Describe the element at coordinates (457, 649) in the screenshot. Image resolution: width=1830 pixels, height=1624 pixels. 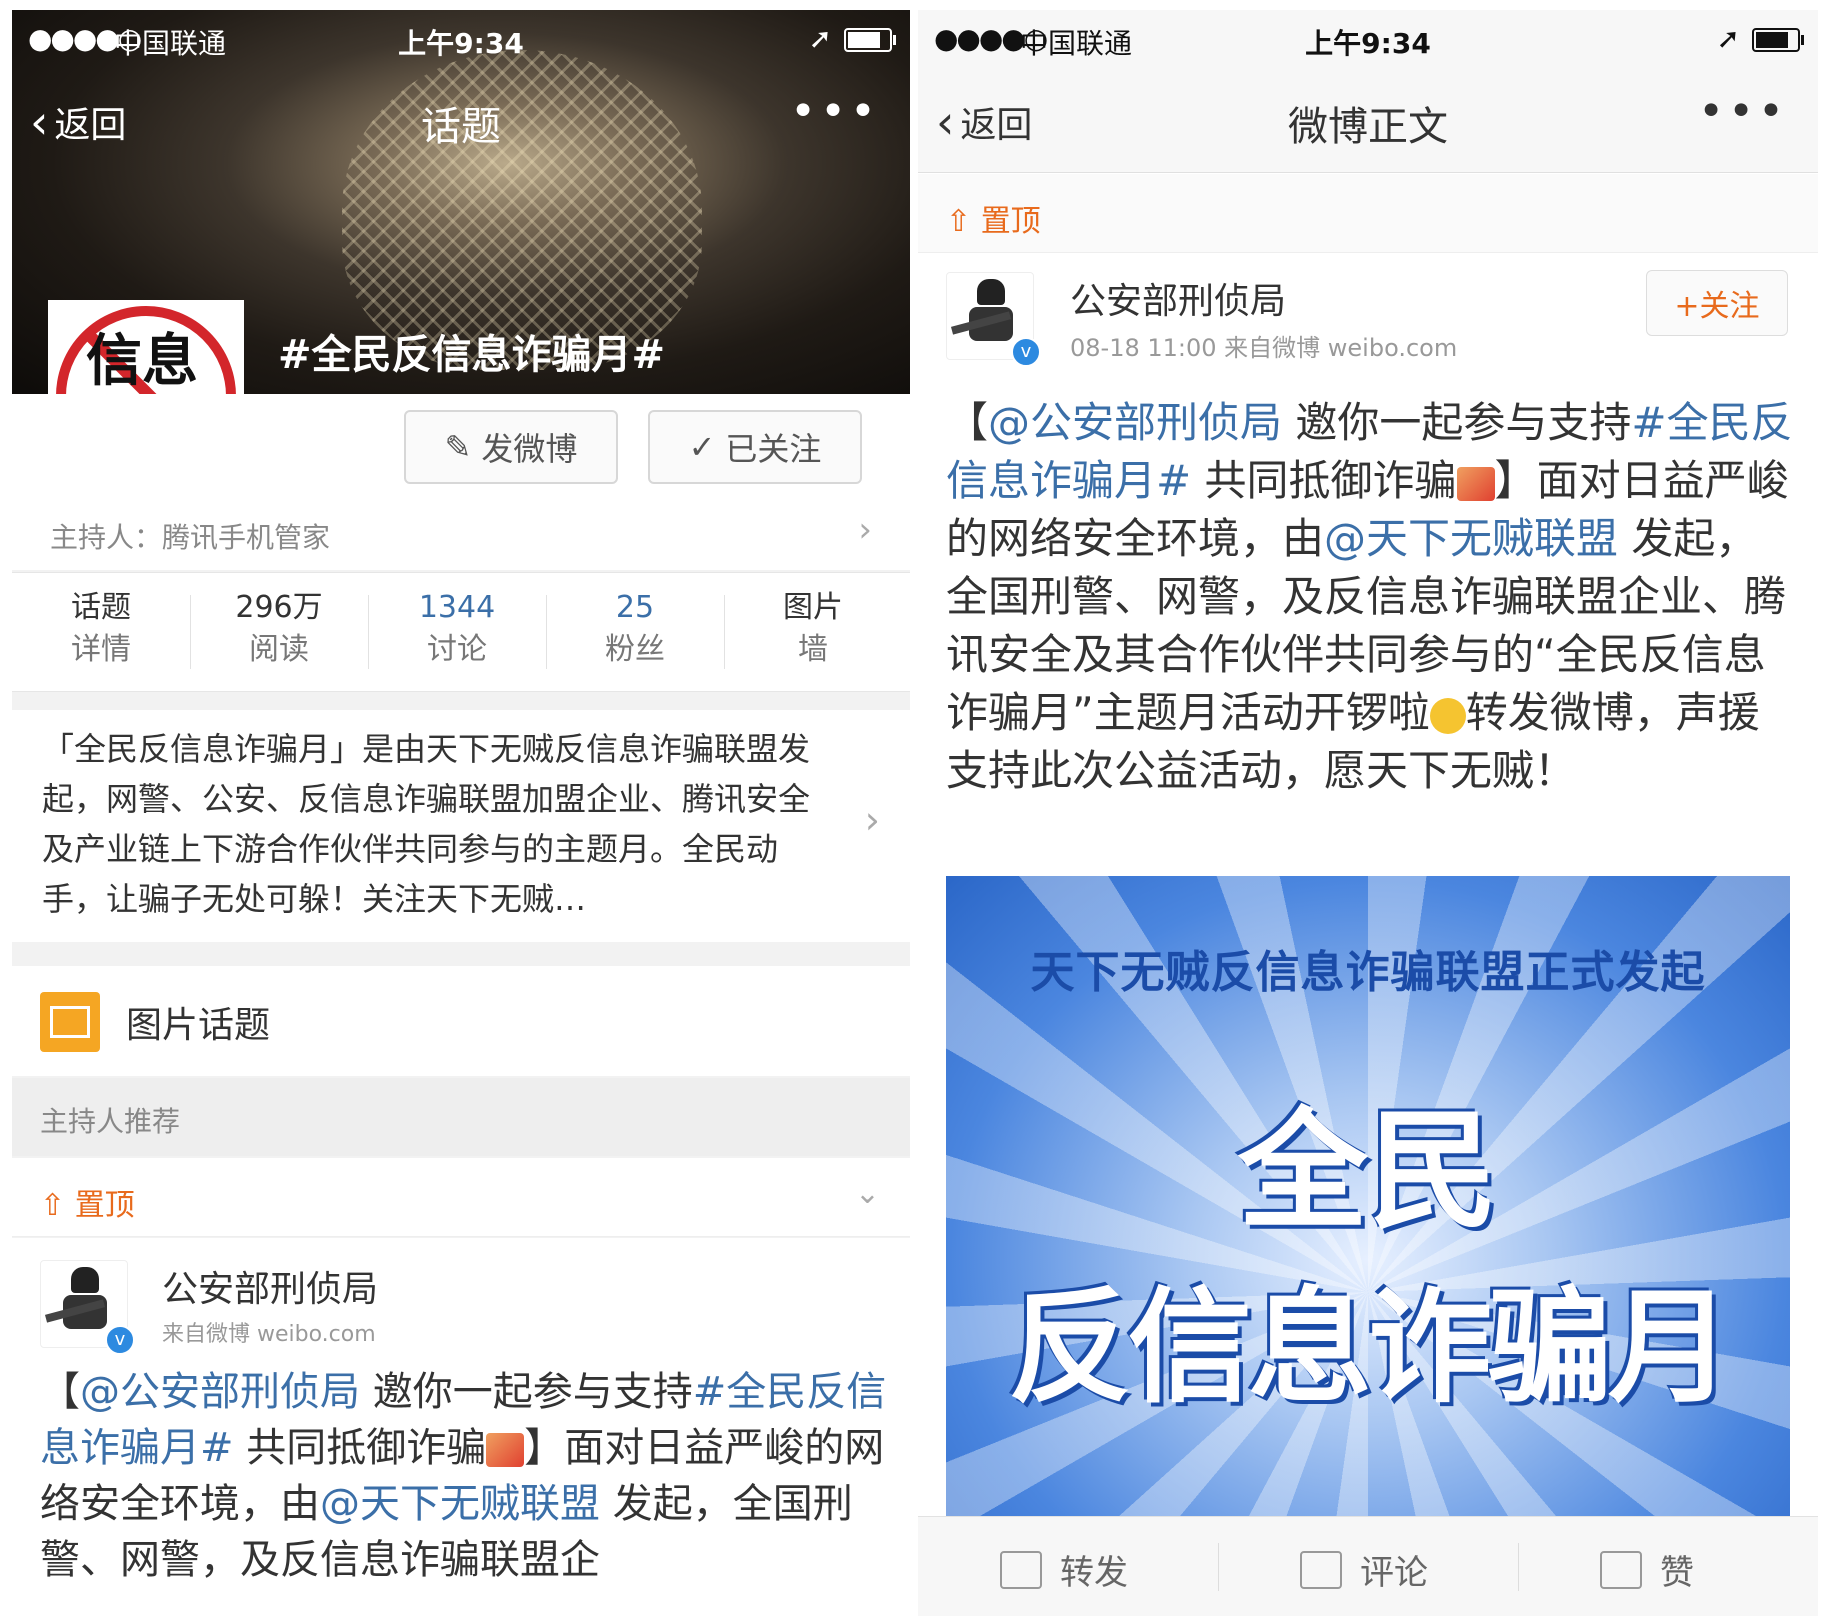
I see `stat-label: 讨论` at that location.